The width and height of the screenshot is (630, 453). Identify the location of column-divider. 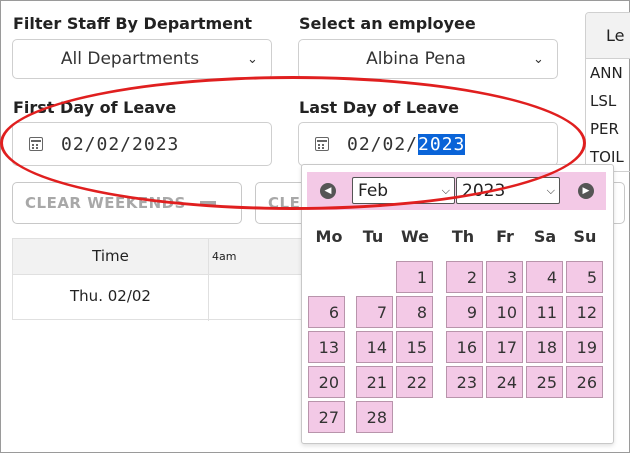
(208, 280).